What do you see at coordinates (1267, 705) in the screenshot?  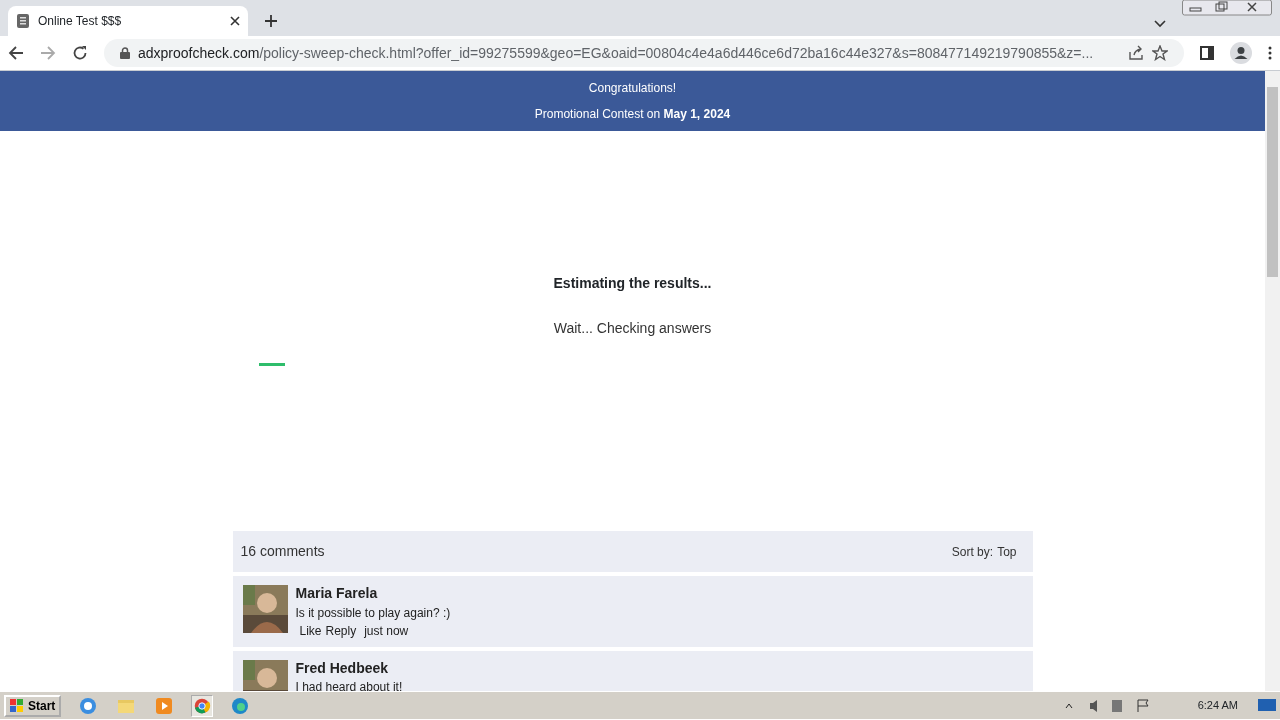 I see `desktop-icon` at bounding box center [1267, 705].